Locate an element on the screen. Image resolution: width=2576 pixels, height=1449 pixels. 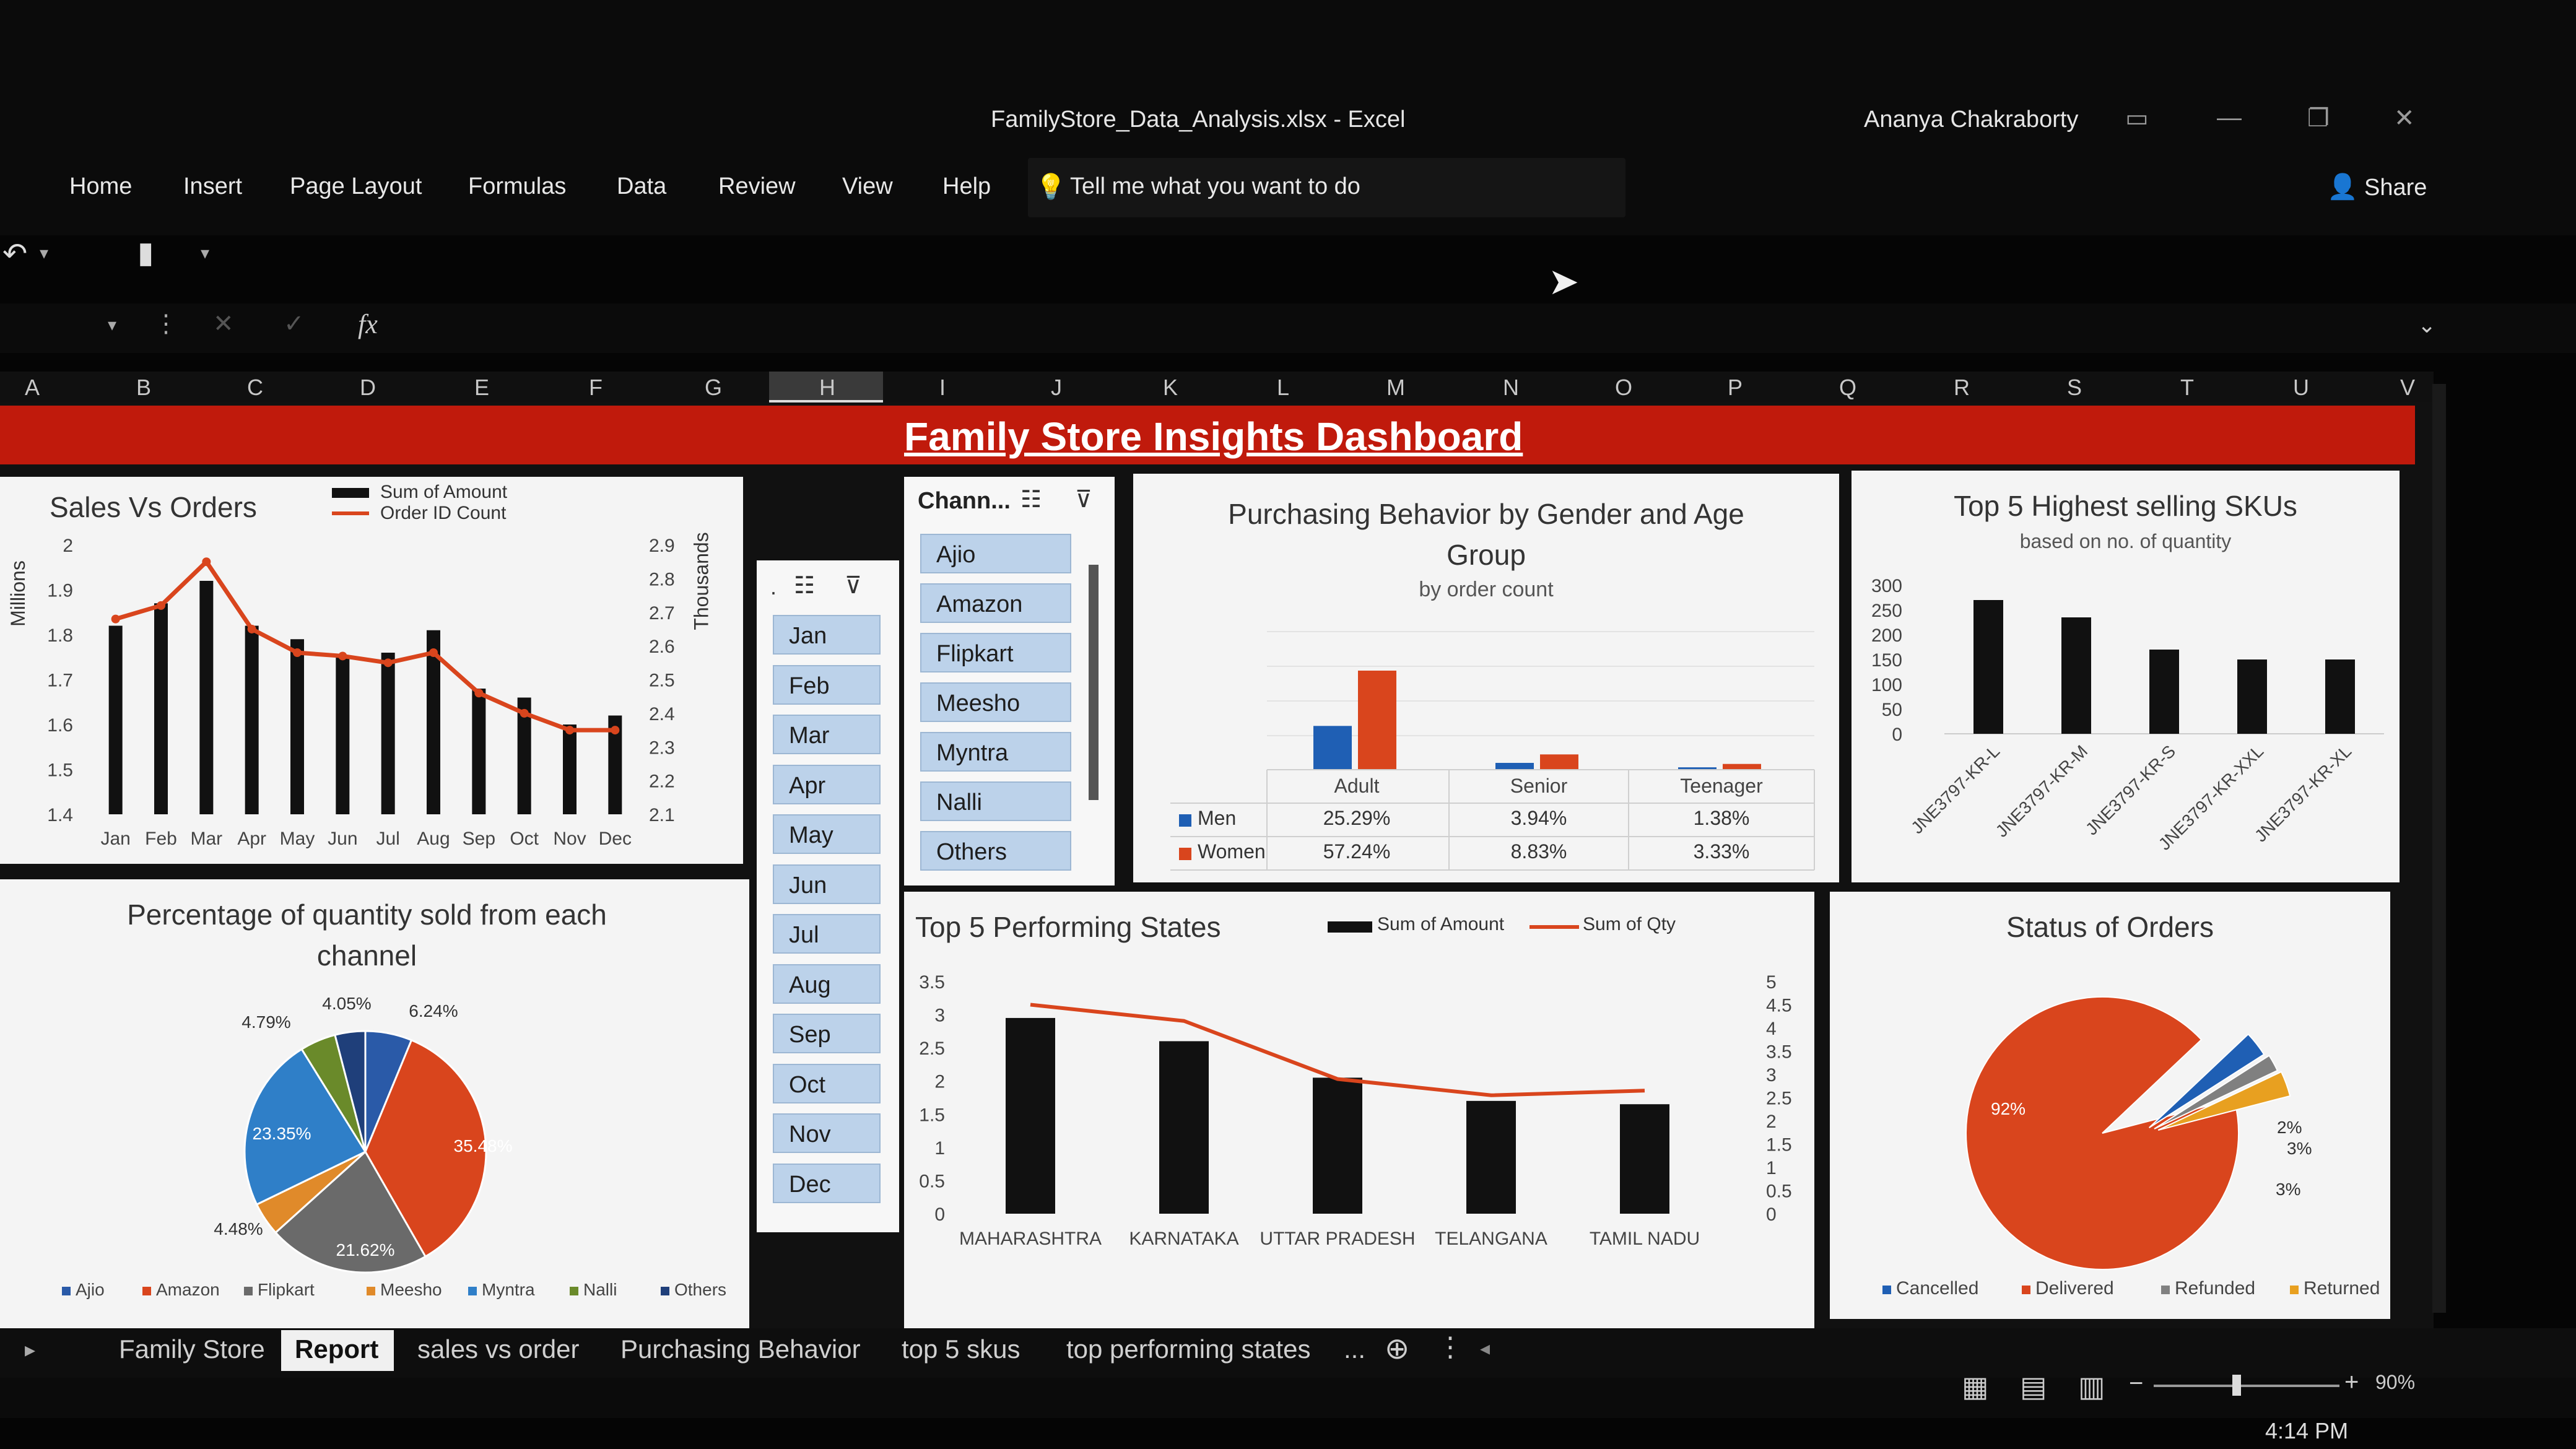
undo-dropdown-icon: ▾ is located at coordinates (44, 253).